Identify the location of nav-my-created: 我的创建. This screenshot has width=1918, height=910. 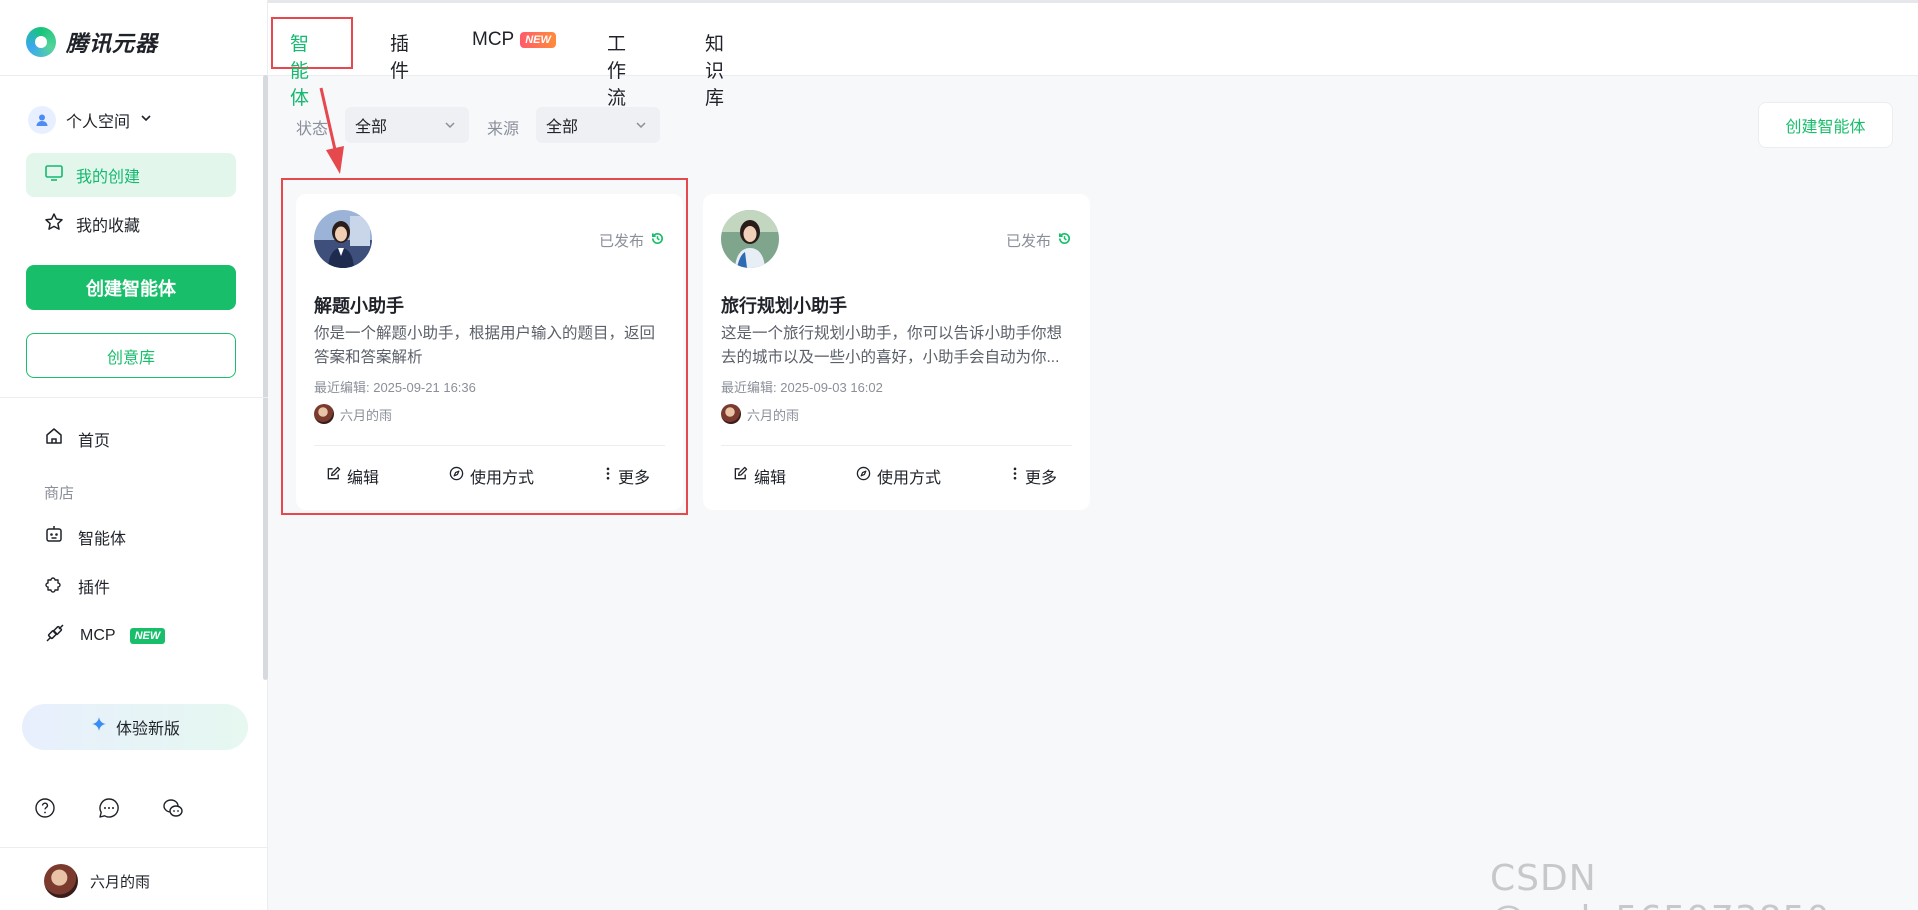
(131, 175).